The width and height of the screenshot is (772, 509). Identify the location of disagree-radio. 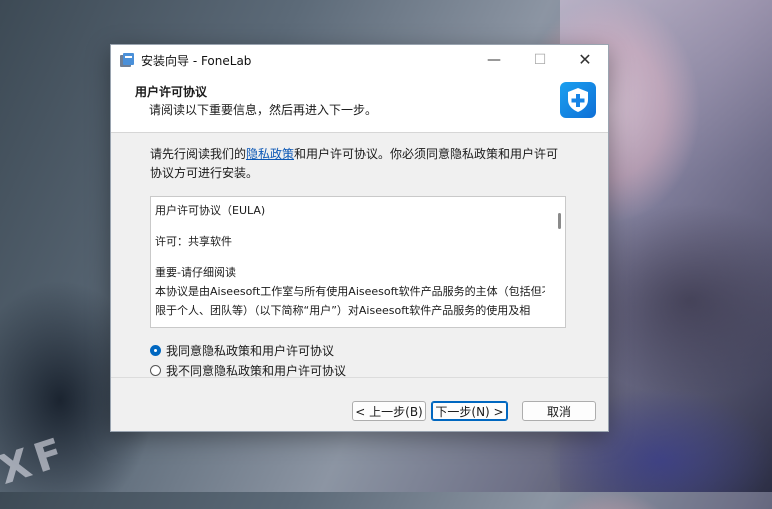
(155, 370).